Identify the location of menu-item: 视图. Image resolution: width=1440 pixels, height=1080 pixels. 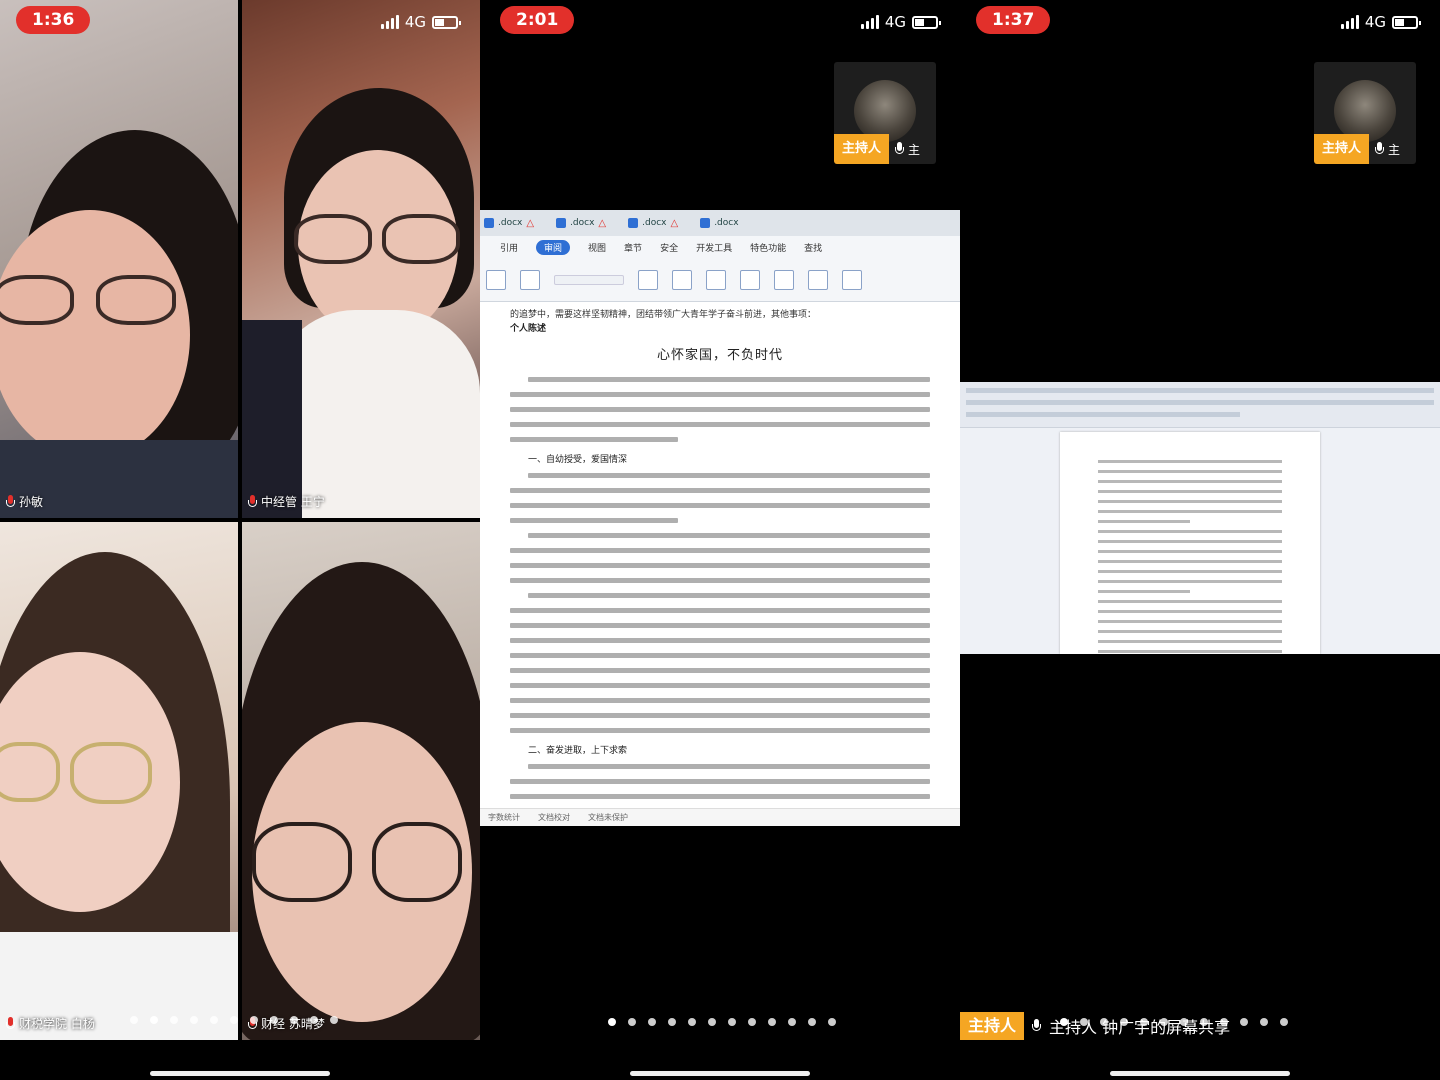
(597, 247).